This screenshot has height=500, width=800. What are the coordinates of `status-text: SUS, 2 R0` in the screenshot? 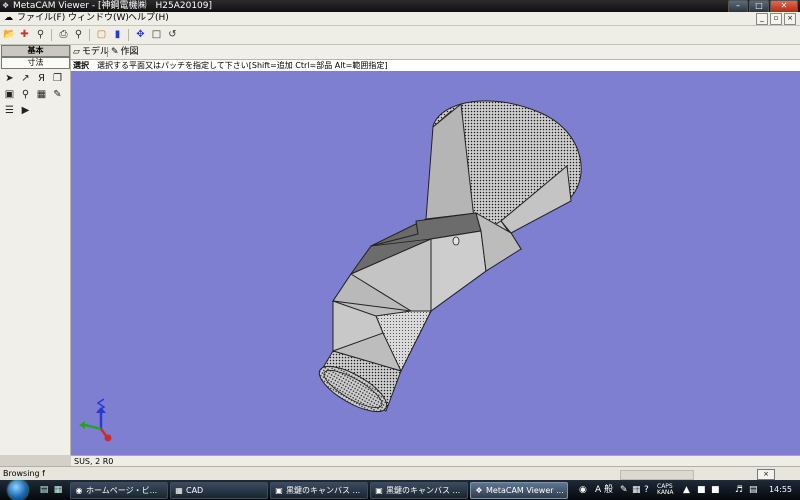 It's located at (94, 461).